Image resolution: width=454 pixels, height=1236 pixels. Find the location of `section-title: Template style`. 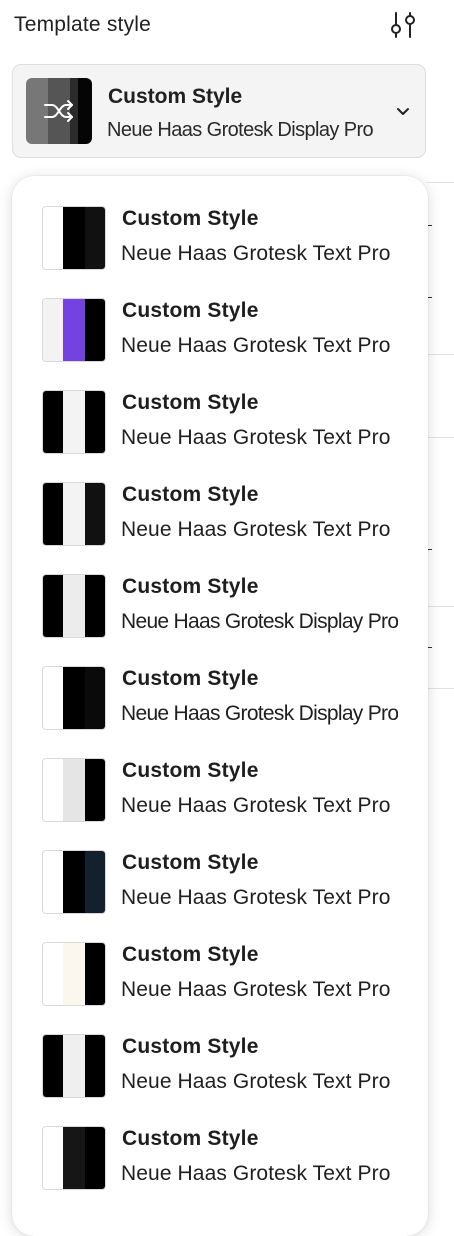

section-title: Template style is located at coordinates (83, 24).